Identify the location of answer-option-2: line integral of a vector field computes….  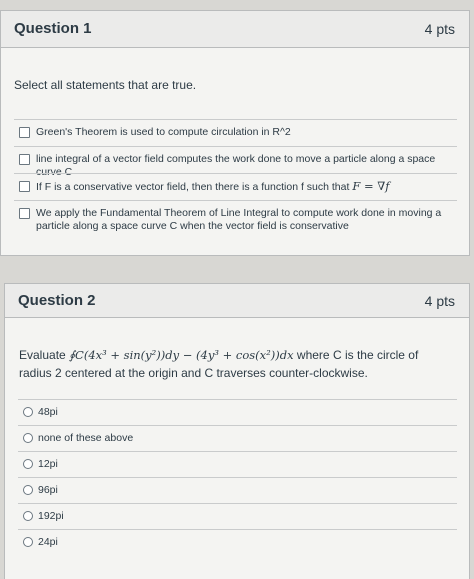
(235, 162).